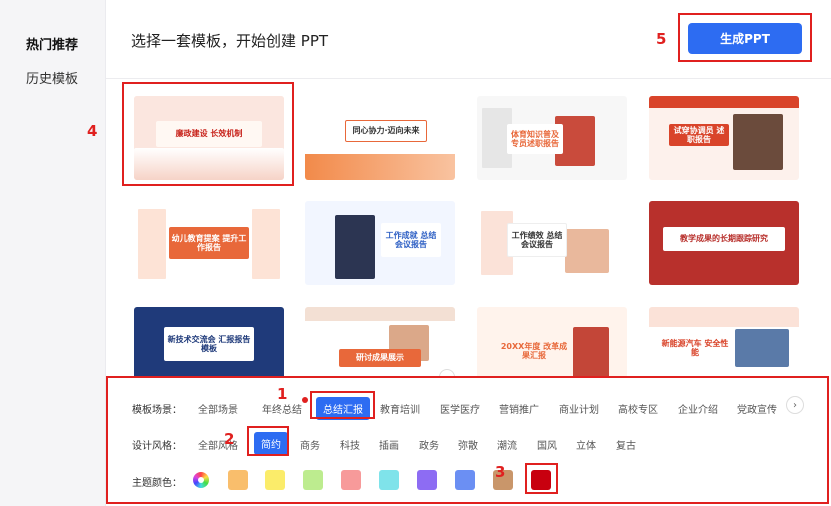 The image size is (831, 506). I want to click on template-title: 工作成就 总结会议报告, so click(411, 240).